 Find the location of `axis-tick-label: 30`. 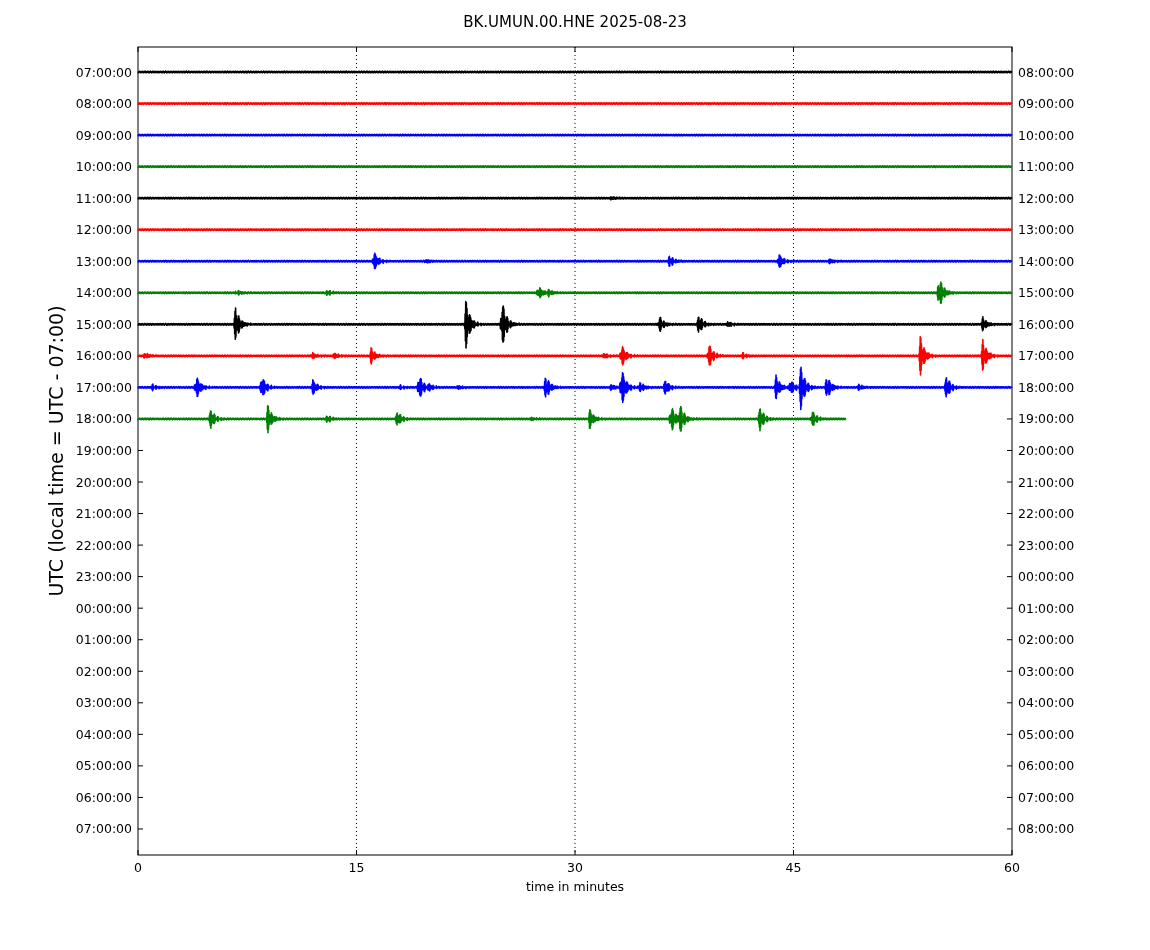

axis-tick-label: 30 is located at coordinates (575, 867).